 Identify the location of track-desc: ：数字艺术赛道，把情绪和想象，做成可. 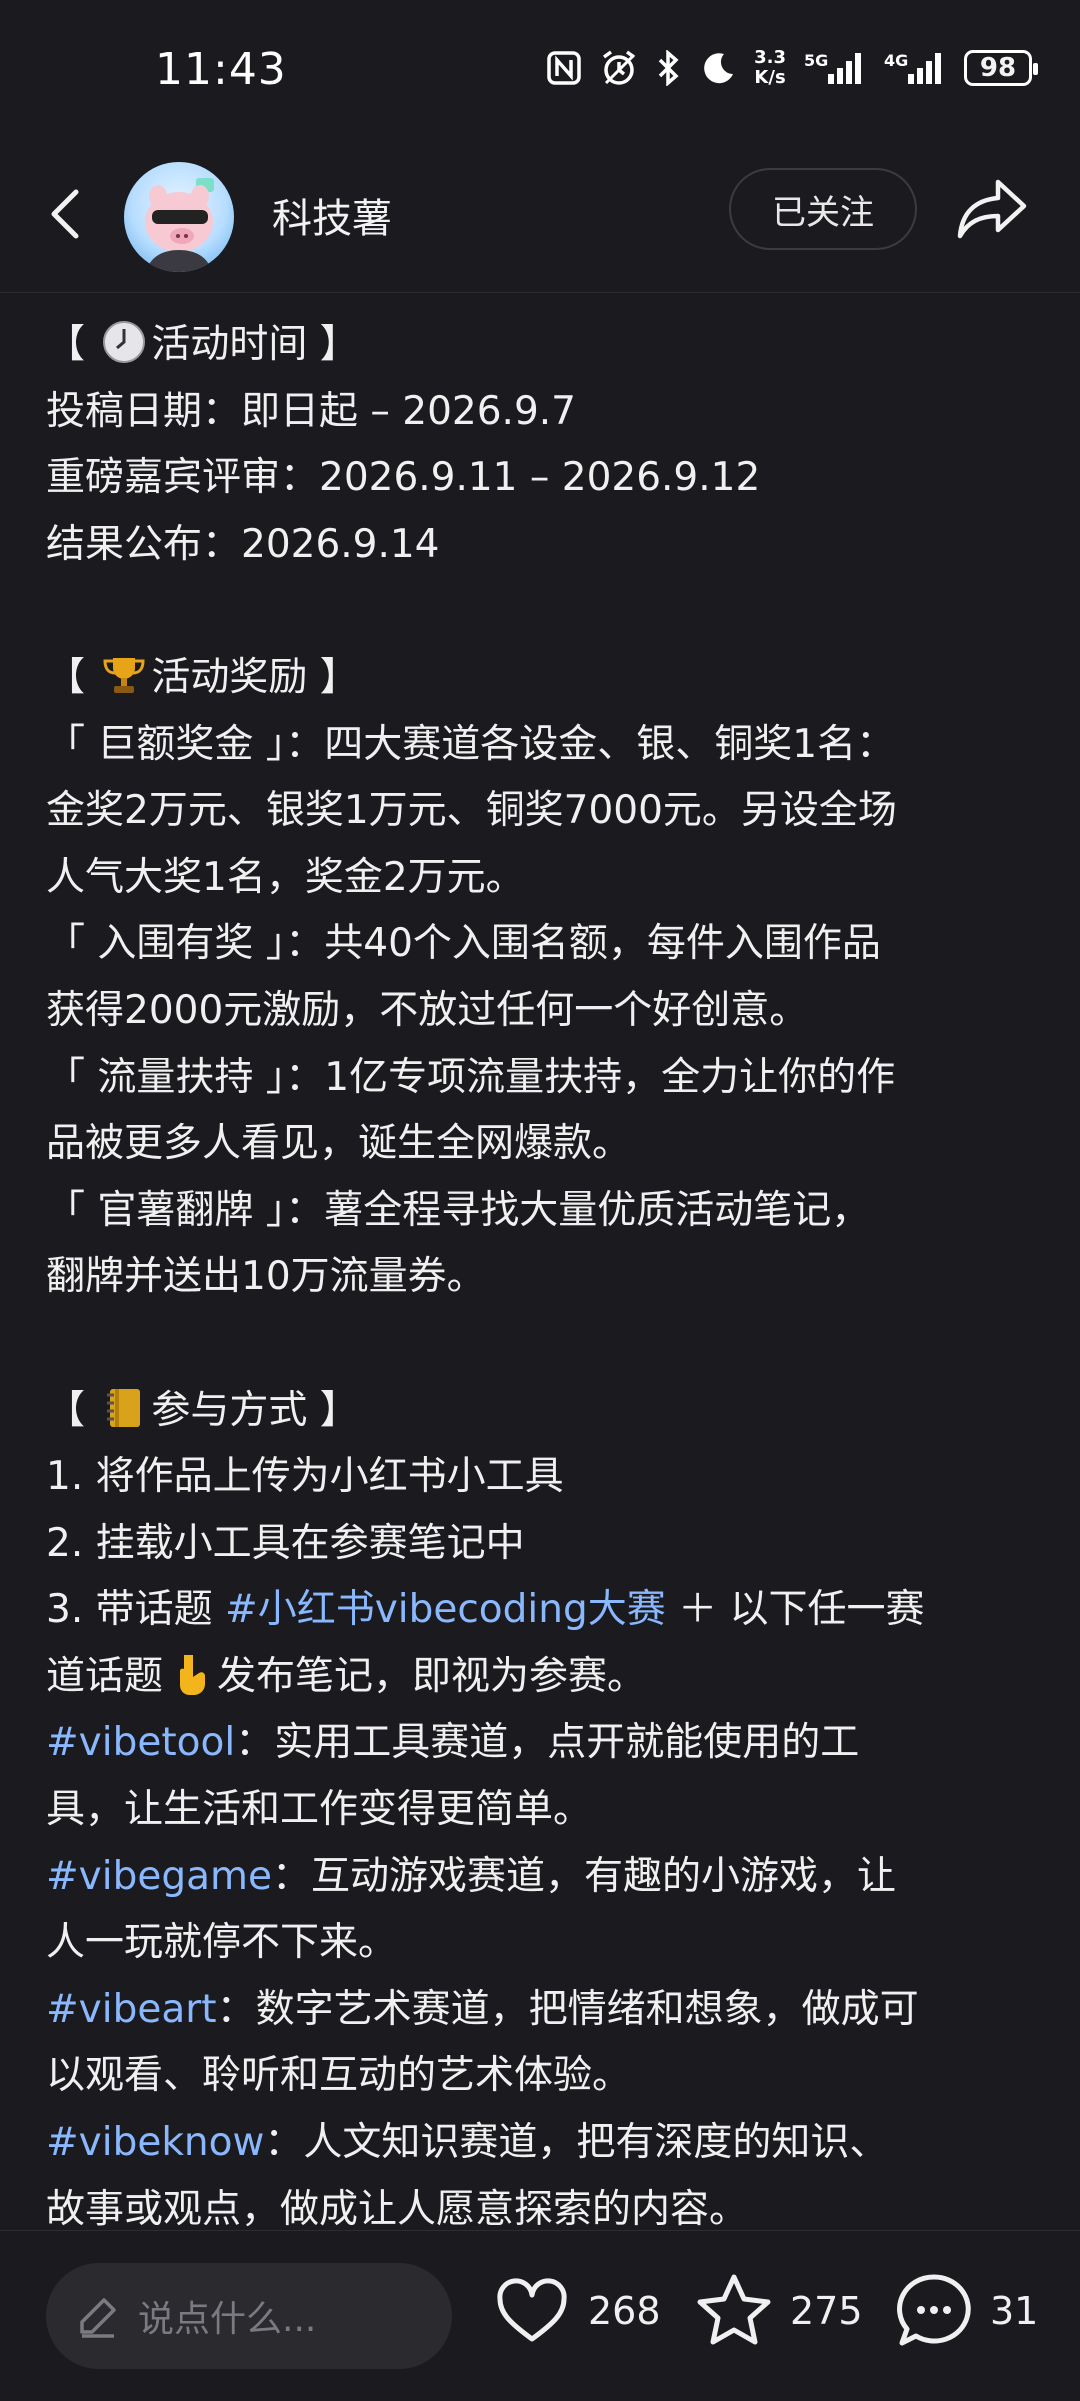
(567, 2009).